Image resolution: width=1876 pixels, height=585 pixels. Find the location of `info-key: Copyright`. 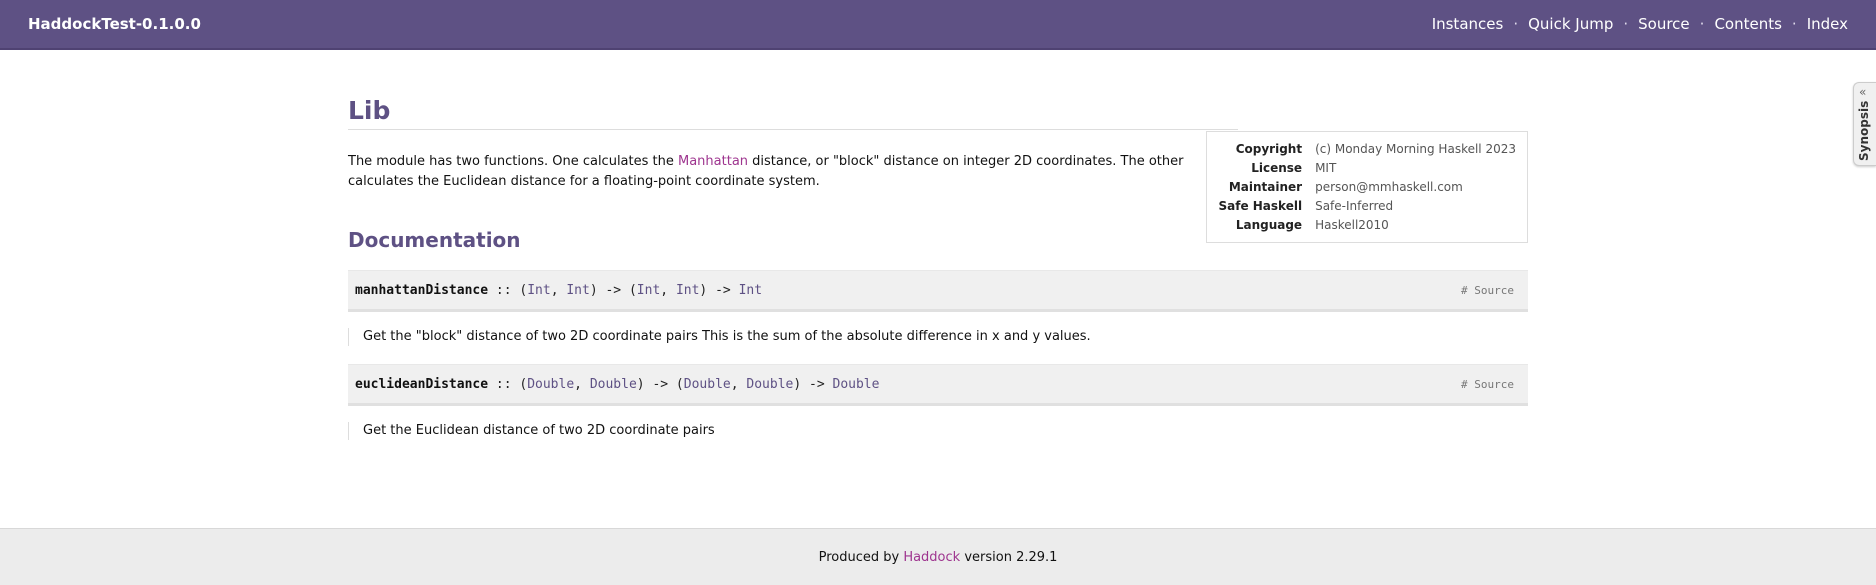

info-key: Copyright is located at coordinates (1269, 149).